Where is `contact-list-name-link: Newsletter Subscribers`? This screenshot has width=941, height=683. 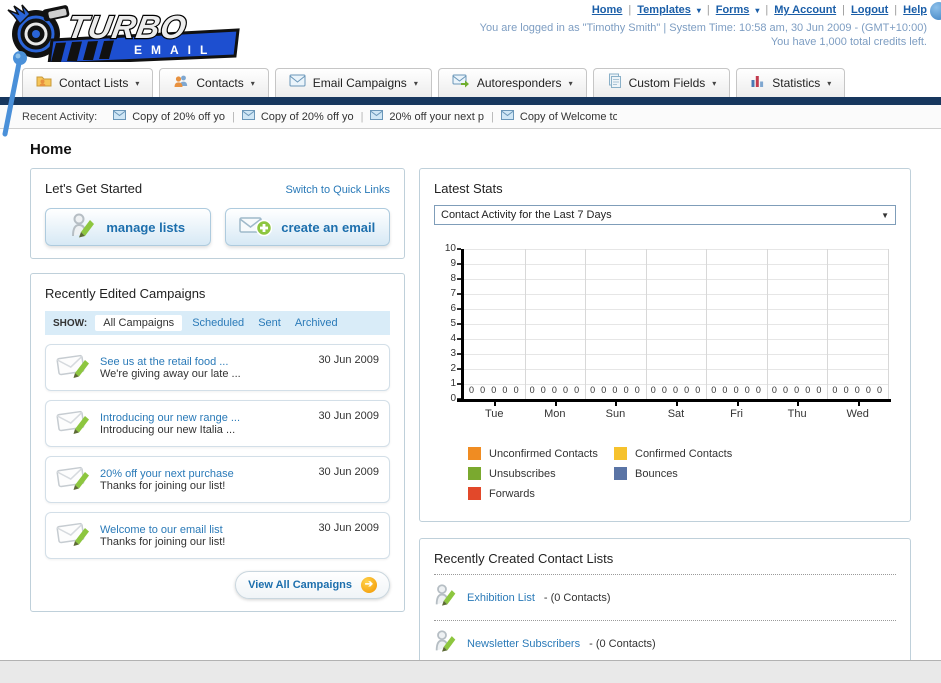
contact-list-name-link: Newsletter Subscribers is located at coordinates (523, 644).